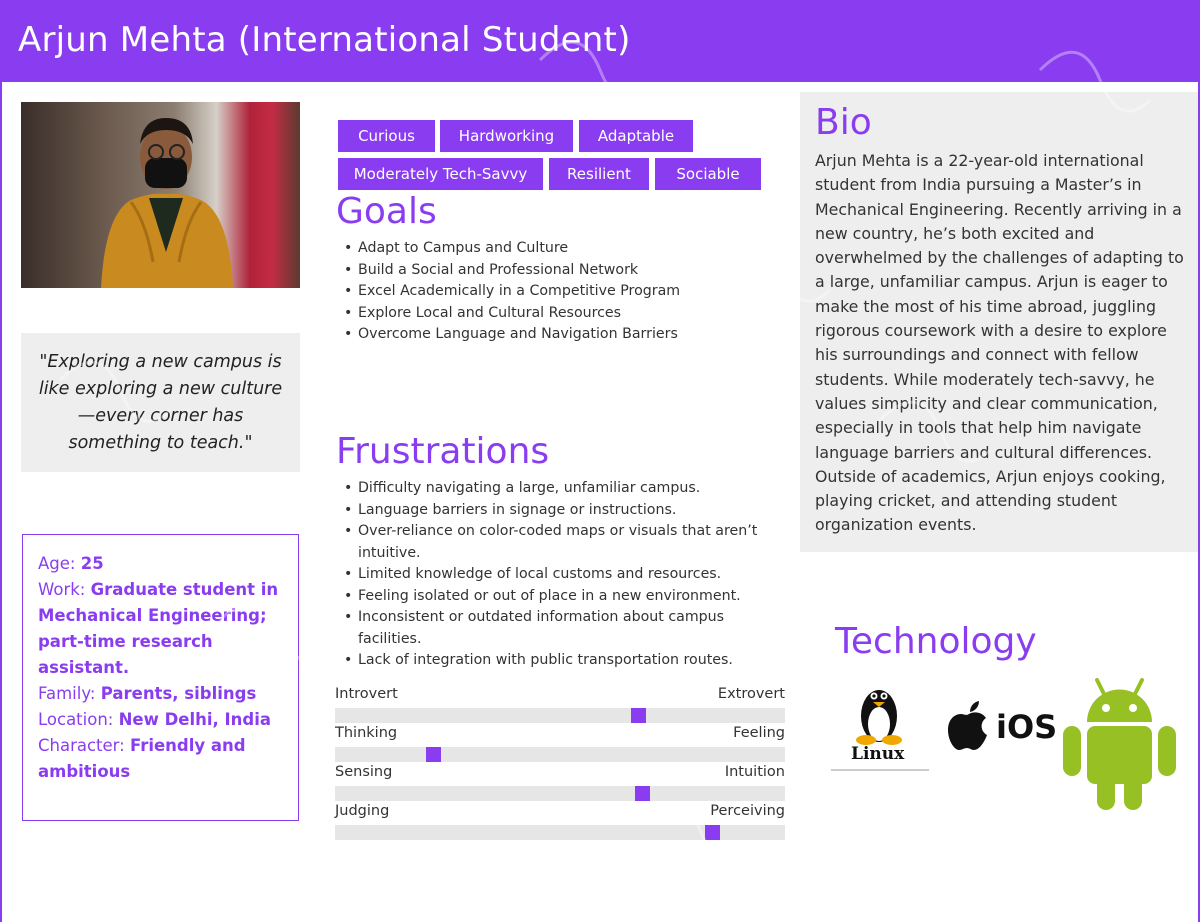 The width and height of the screenshot is (1200, 922). What do you see at coordinates (747, 811) in the screenshot?
I see `slider-right-label: Perceiving` at bounding box center [747, 811].